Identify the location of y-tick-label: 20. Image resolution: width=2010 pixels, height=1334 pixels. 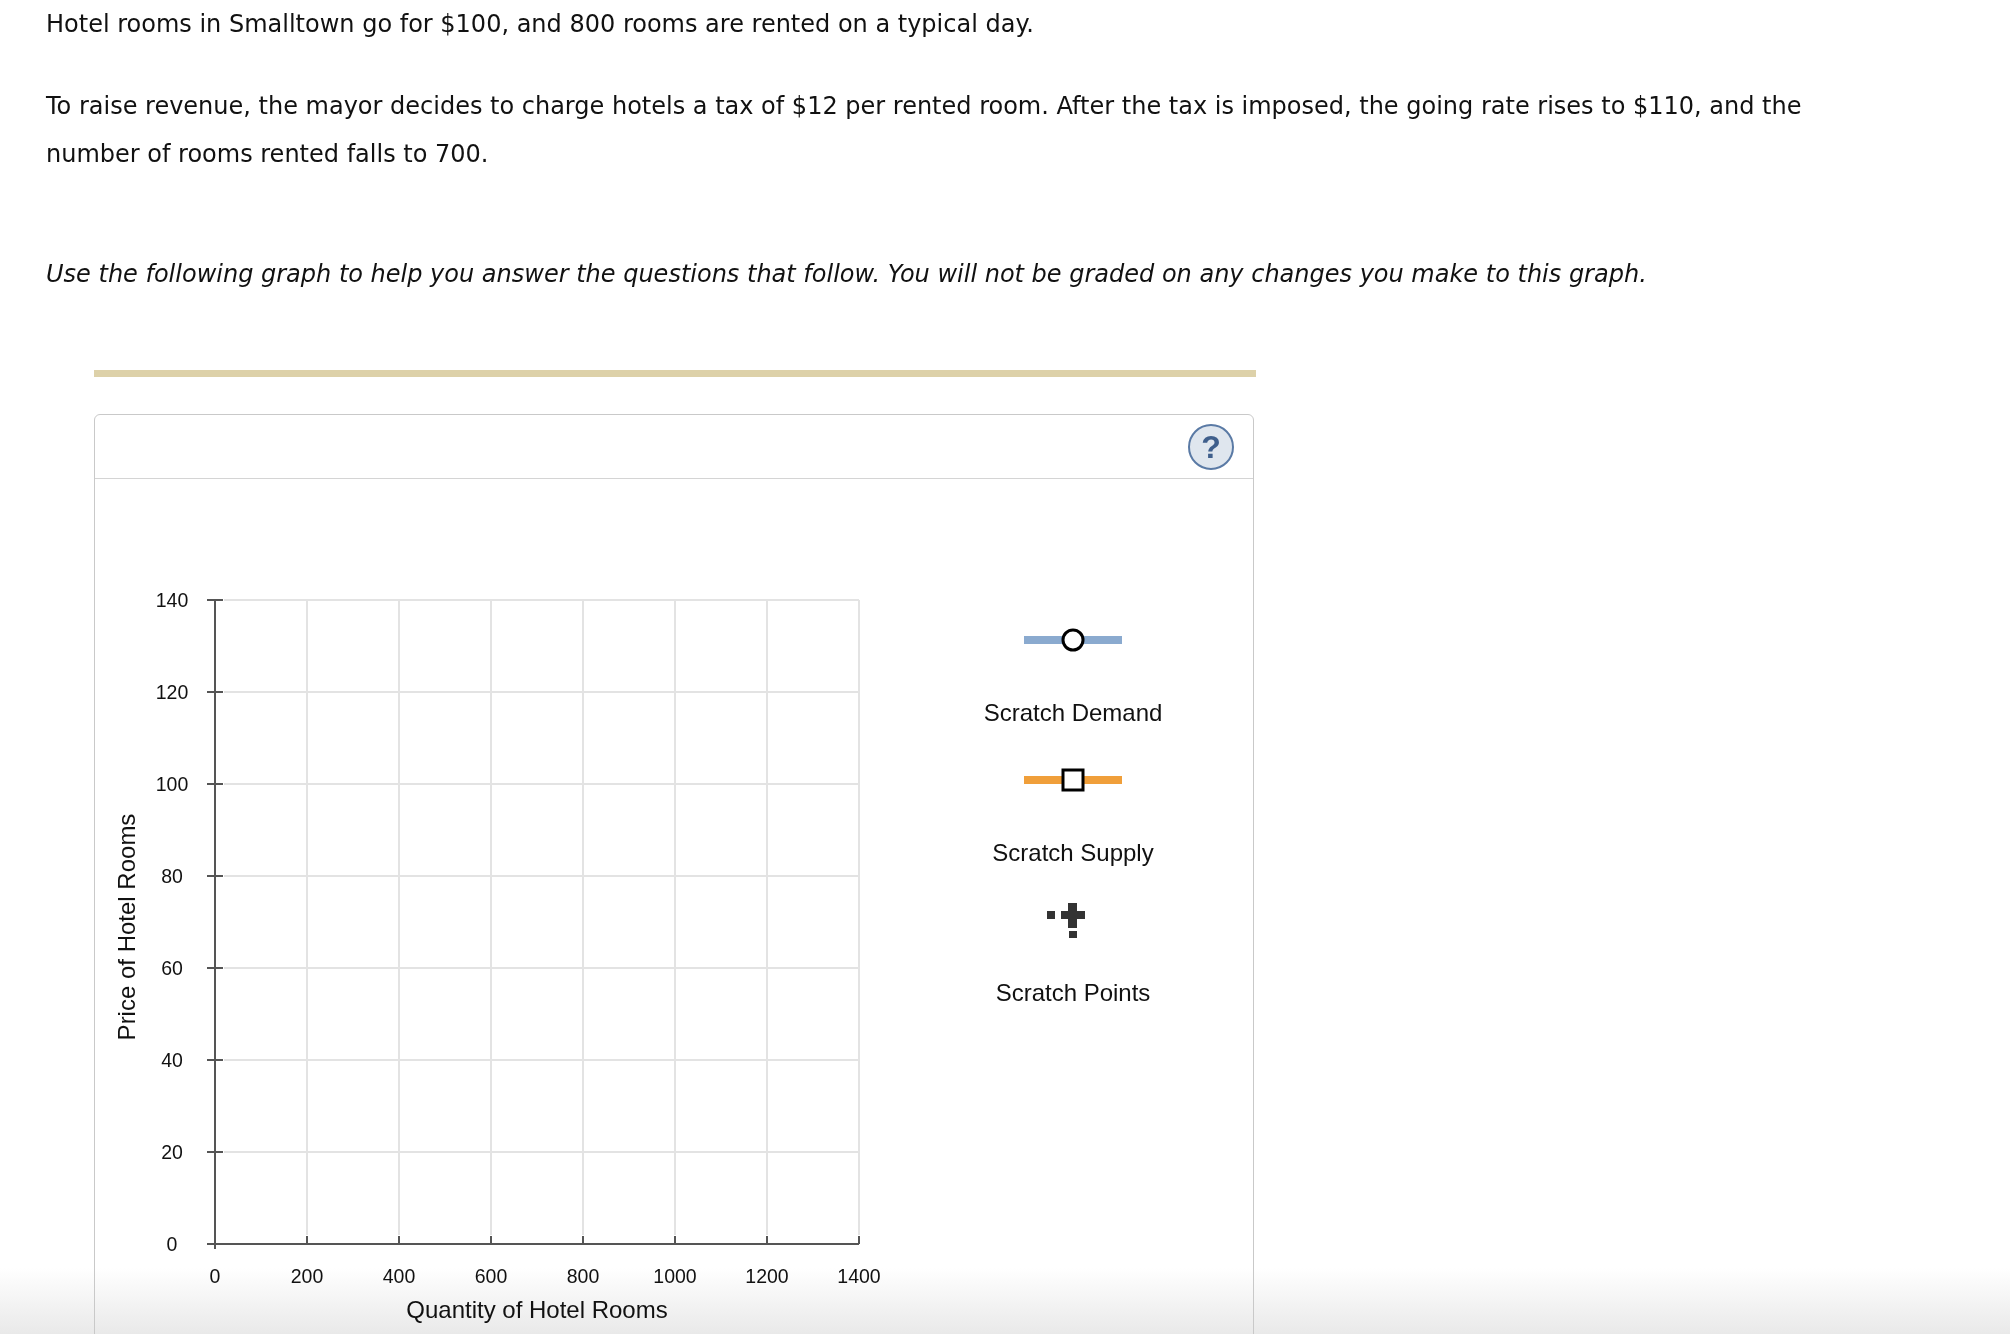
(172, 1152).